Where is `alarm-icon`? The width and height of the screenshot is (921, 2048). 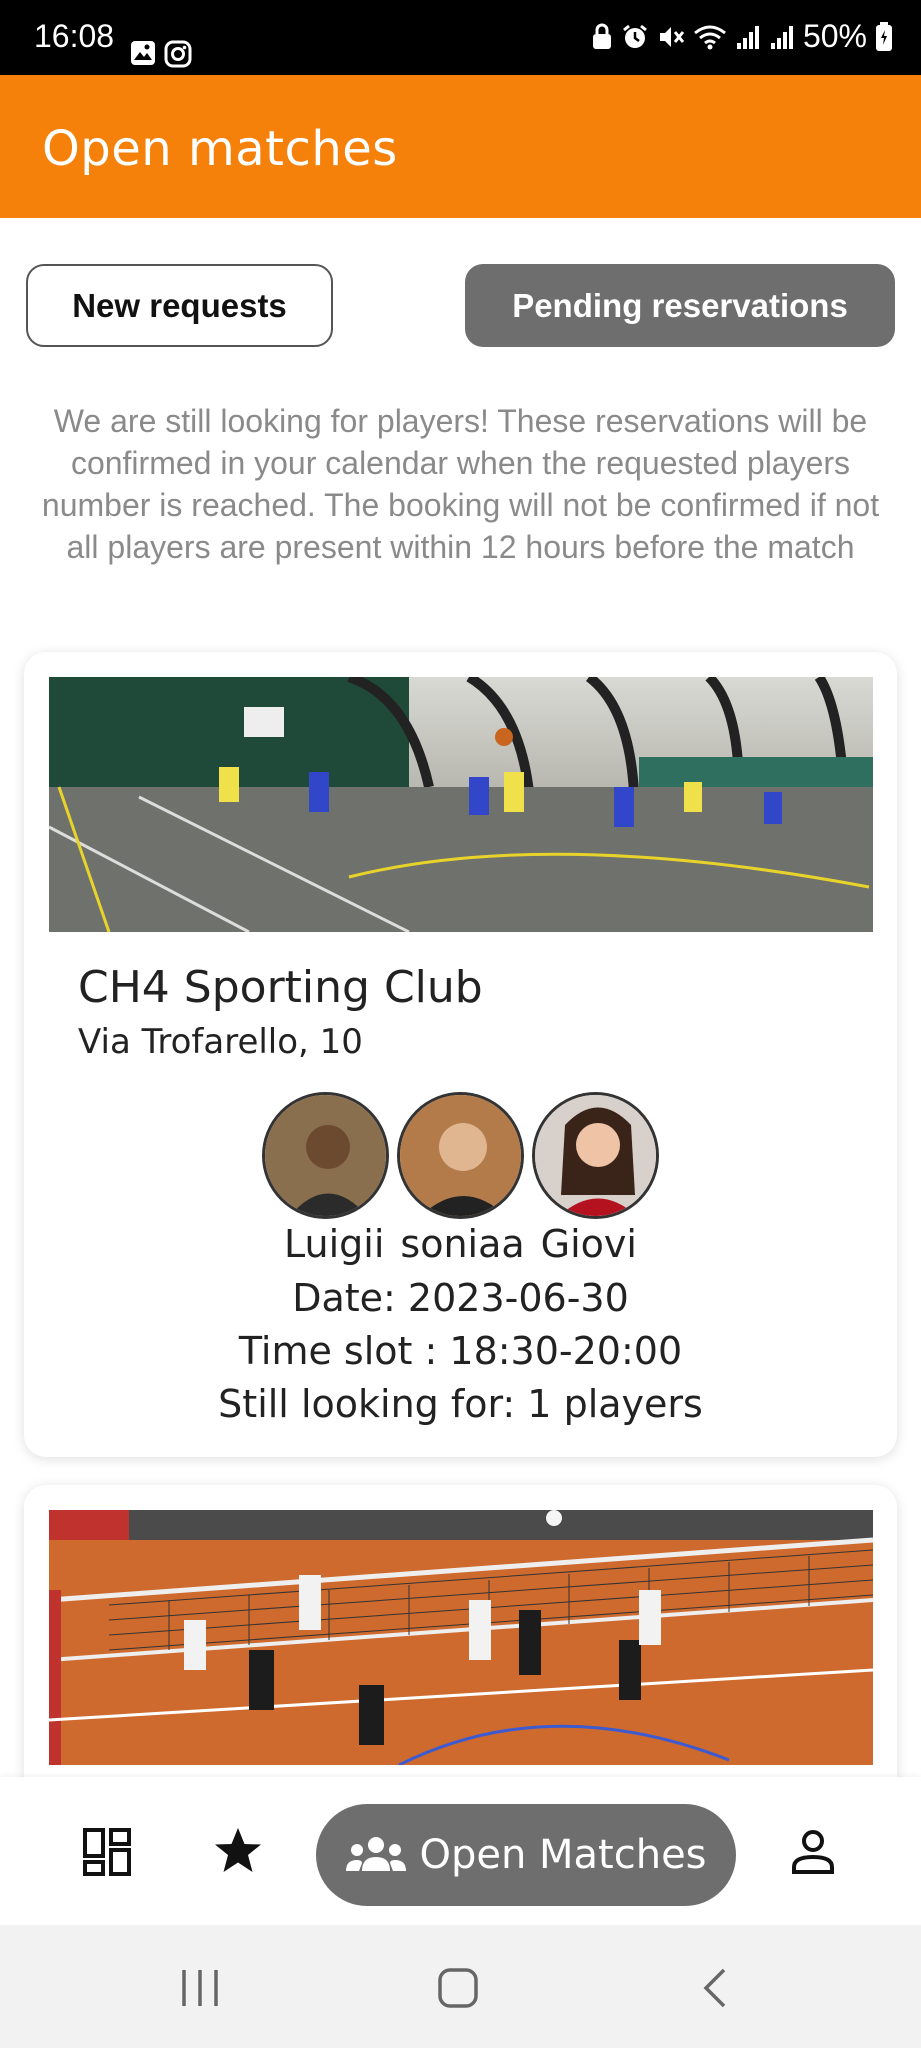 alarm-icon is located at coordinates (635, 36).